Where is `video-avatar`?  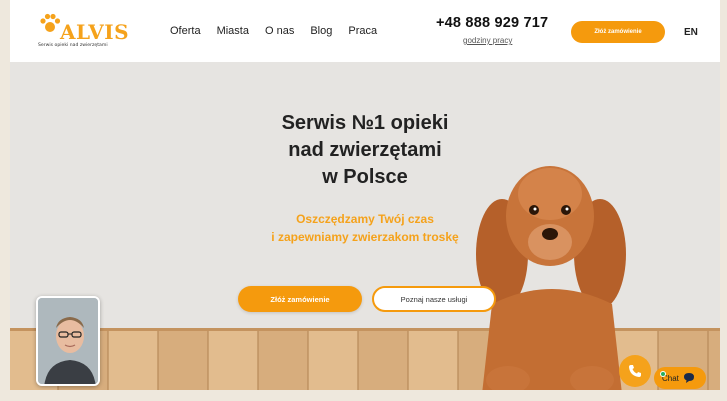
video-avatar is located at coordinates (68, 341).